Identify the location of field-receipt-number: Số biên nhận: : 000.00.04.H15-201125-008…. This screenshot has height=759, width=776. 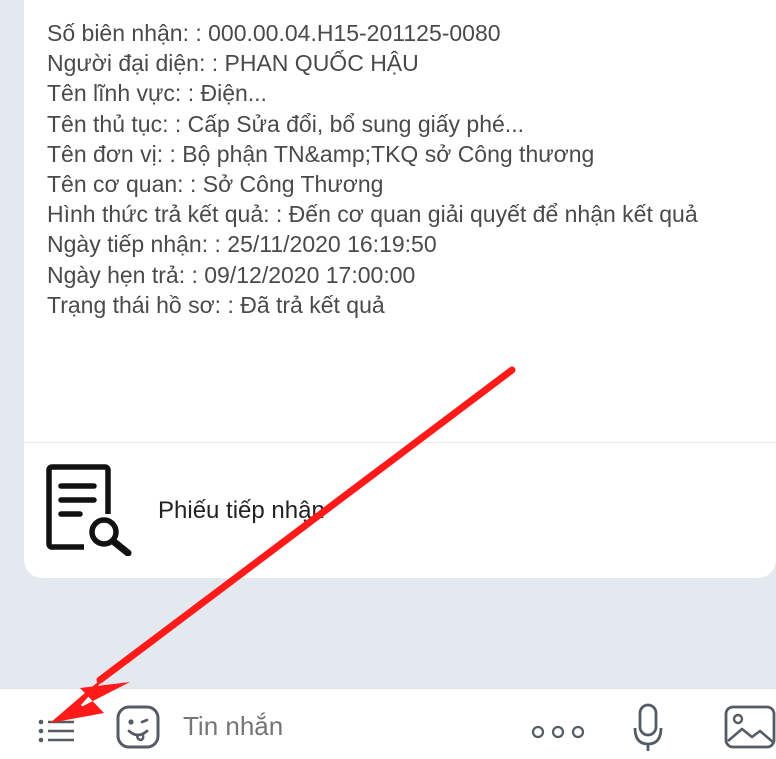
(274, 33).